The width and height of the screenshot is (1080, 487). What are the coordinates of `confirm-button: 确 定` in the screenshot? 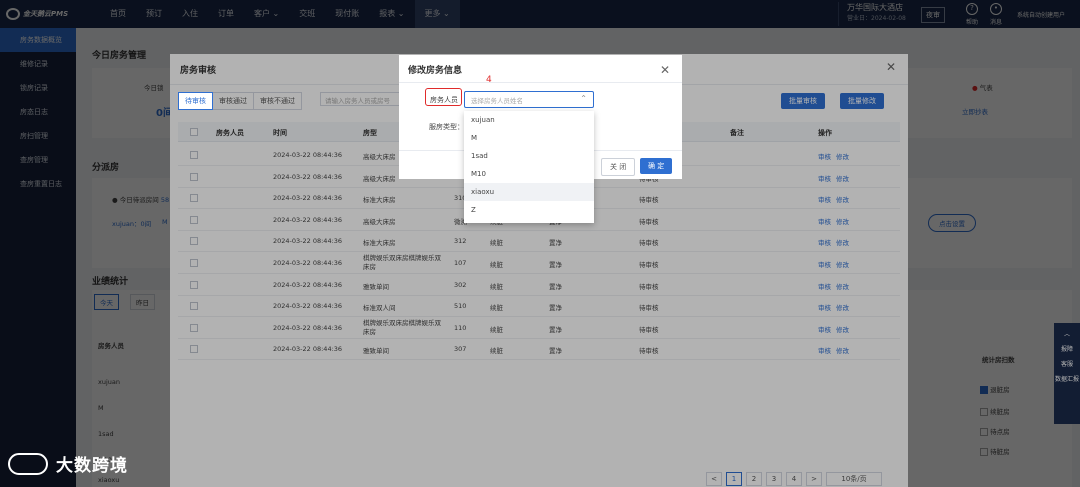 It's located at (656, 166).